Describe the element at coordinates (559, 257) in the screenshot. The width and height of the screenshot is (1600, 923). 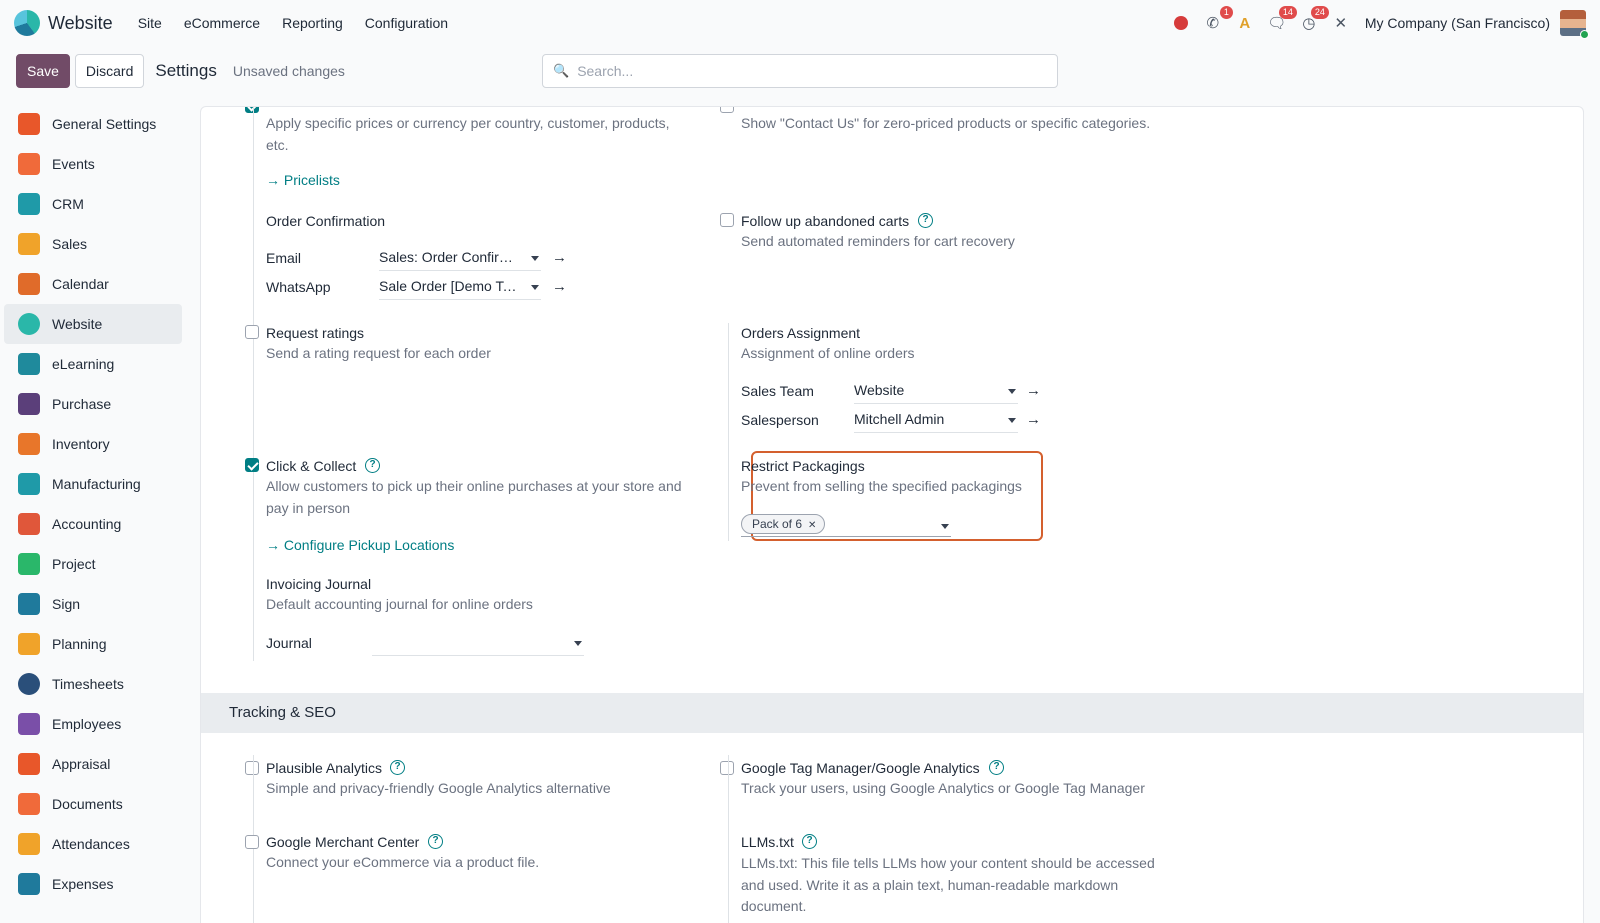
I see `email-template-external-link-icon: →` at that location.